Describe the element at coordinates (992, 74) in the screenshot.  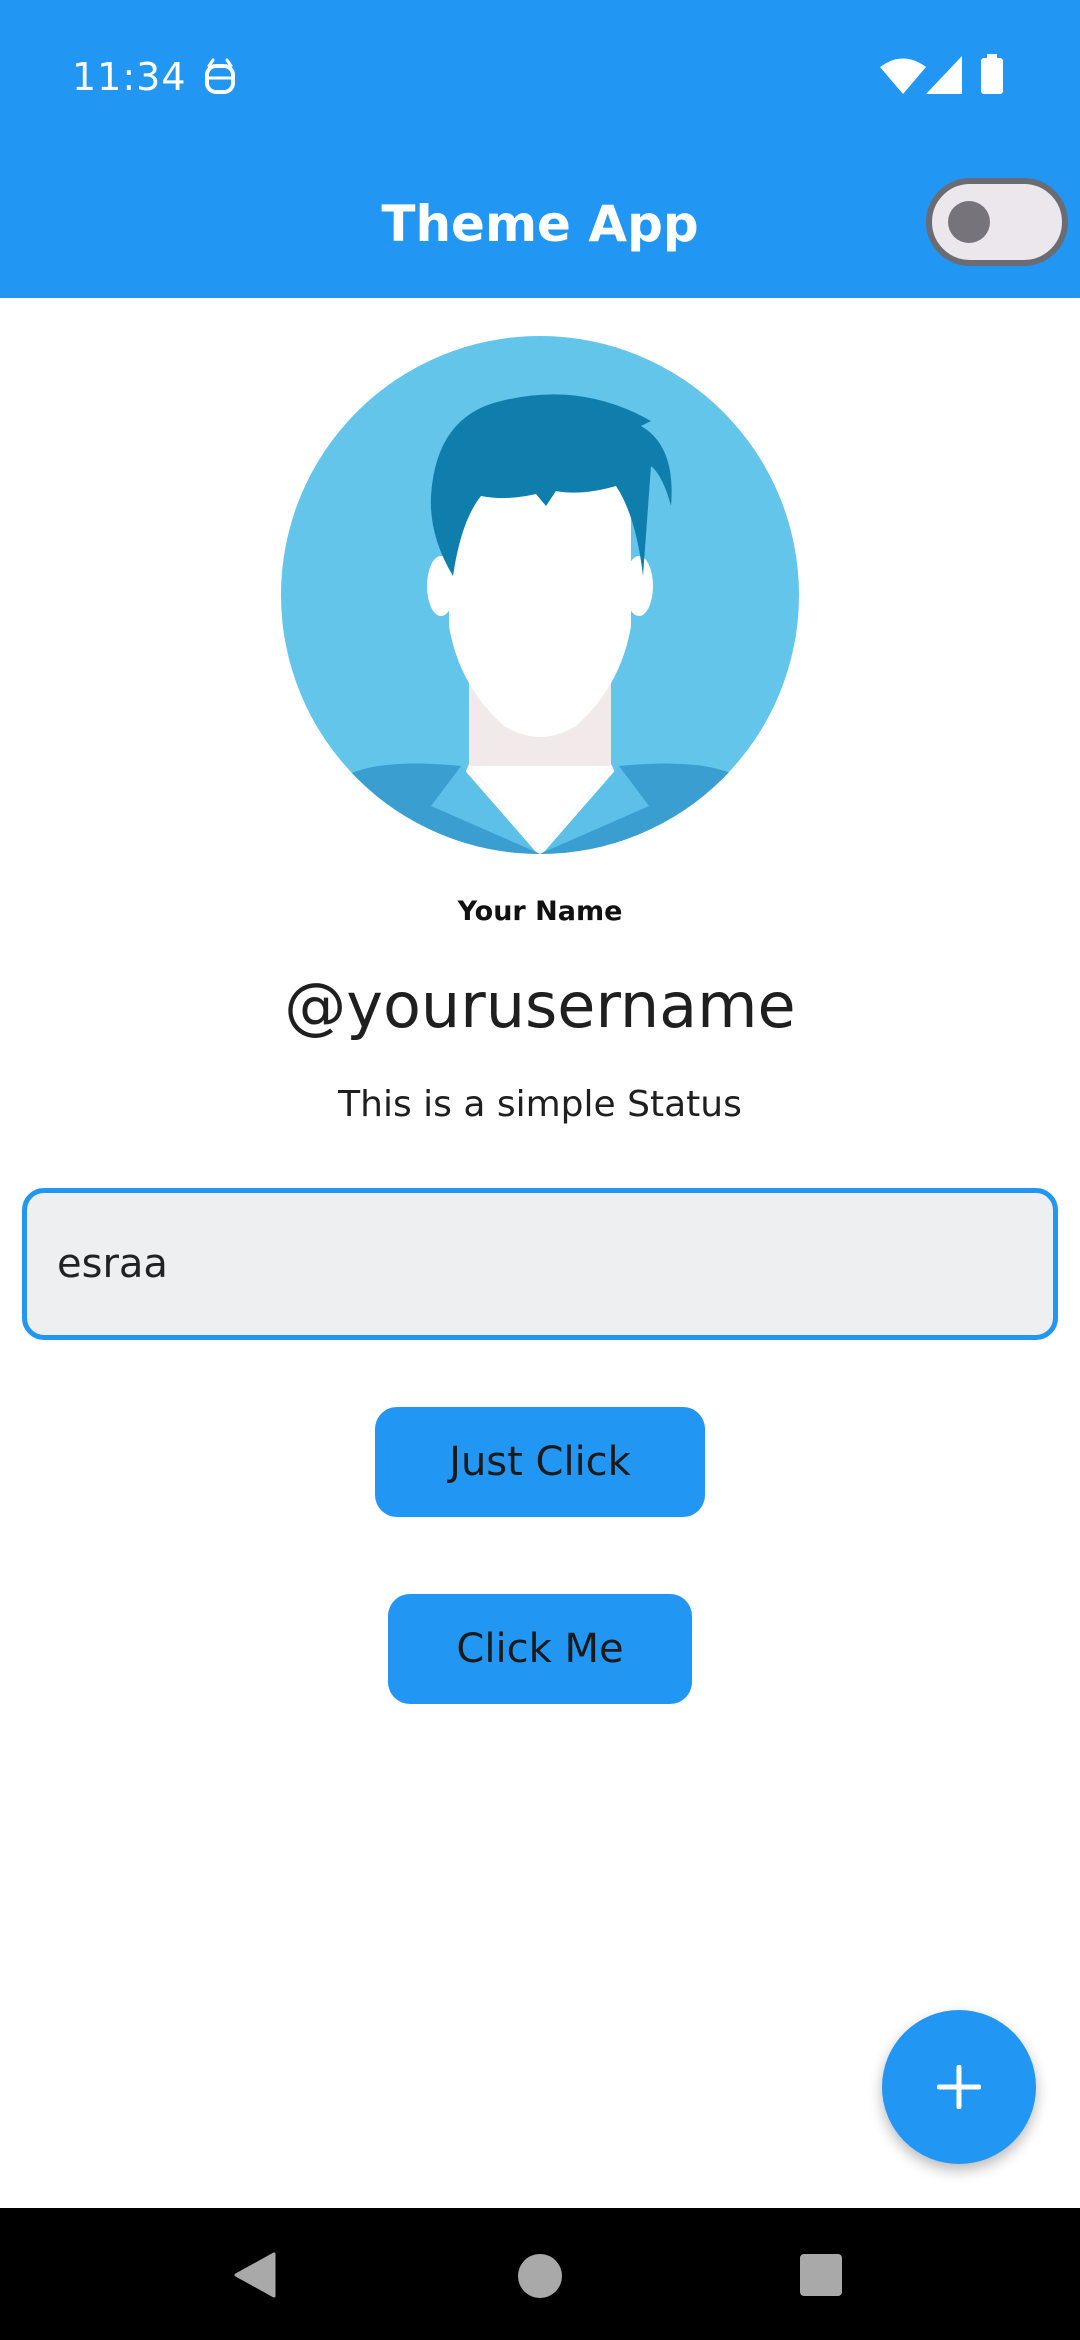
I see `battery-icon` at that location.